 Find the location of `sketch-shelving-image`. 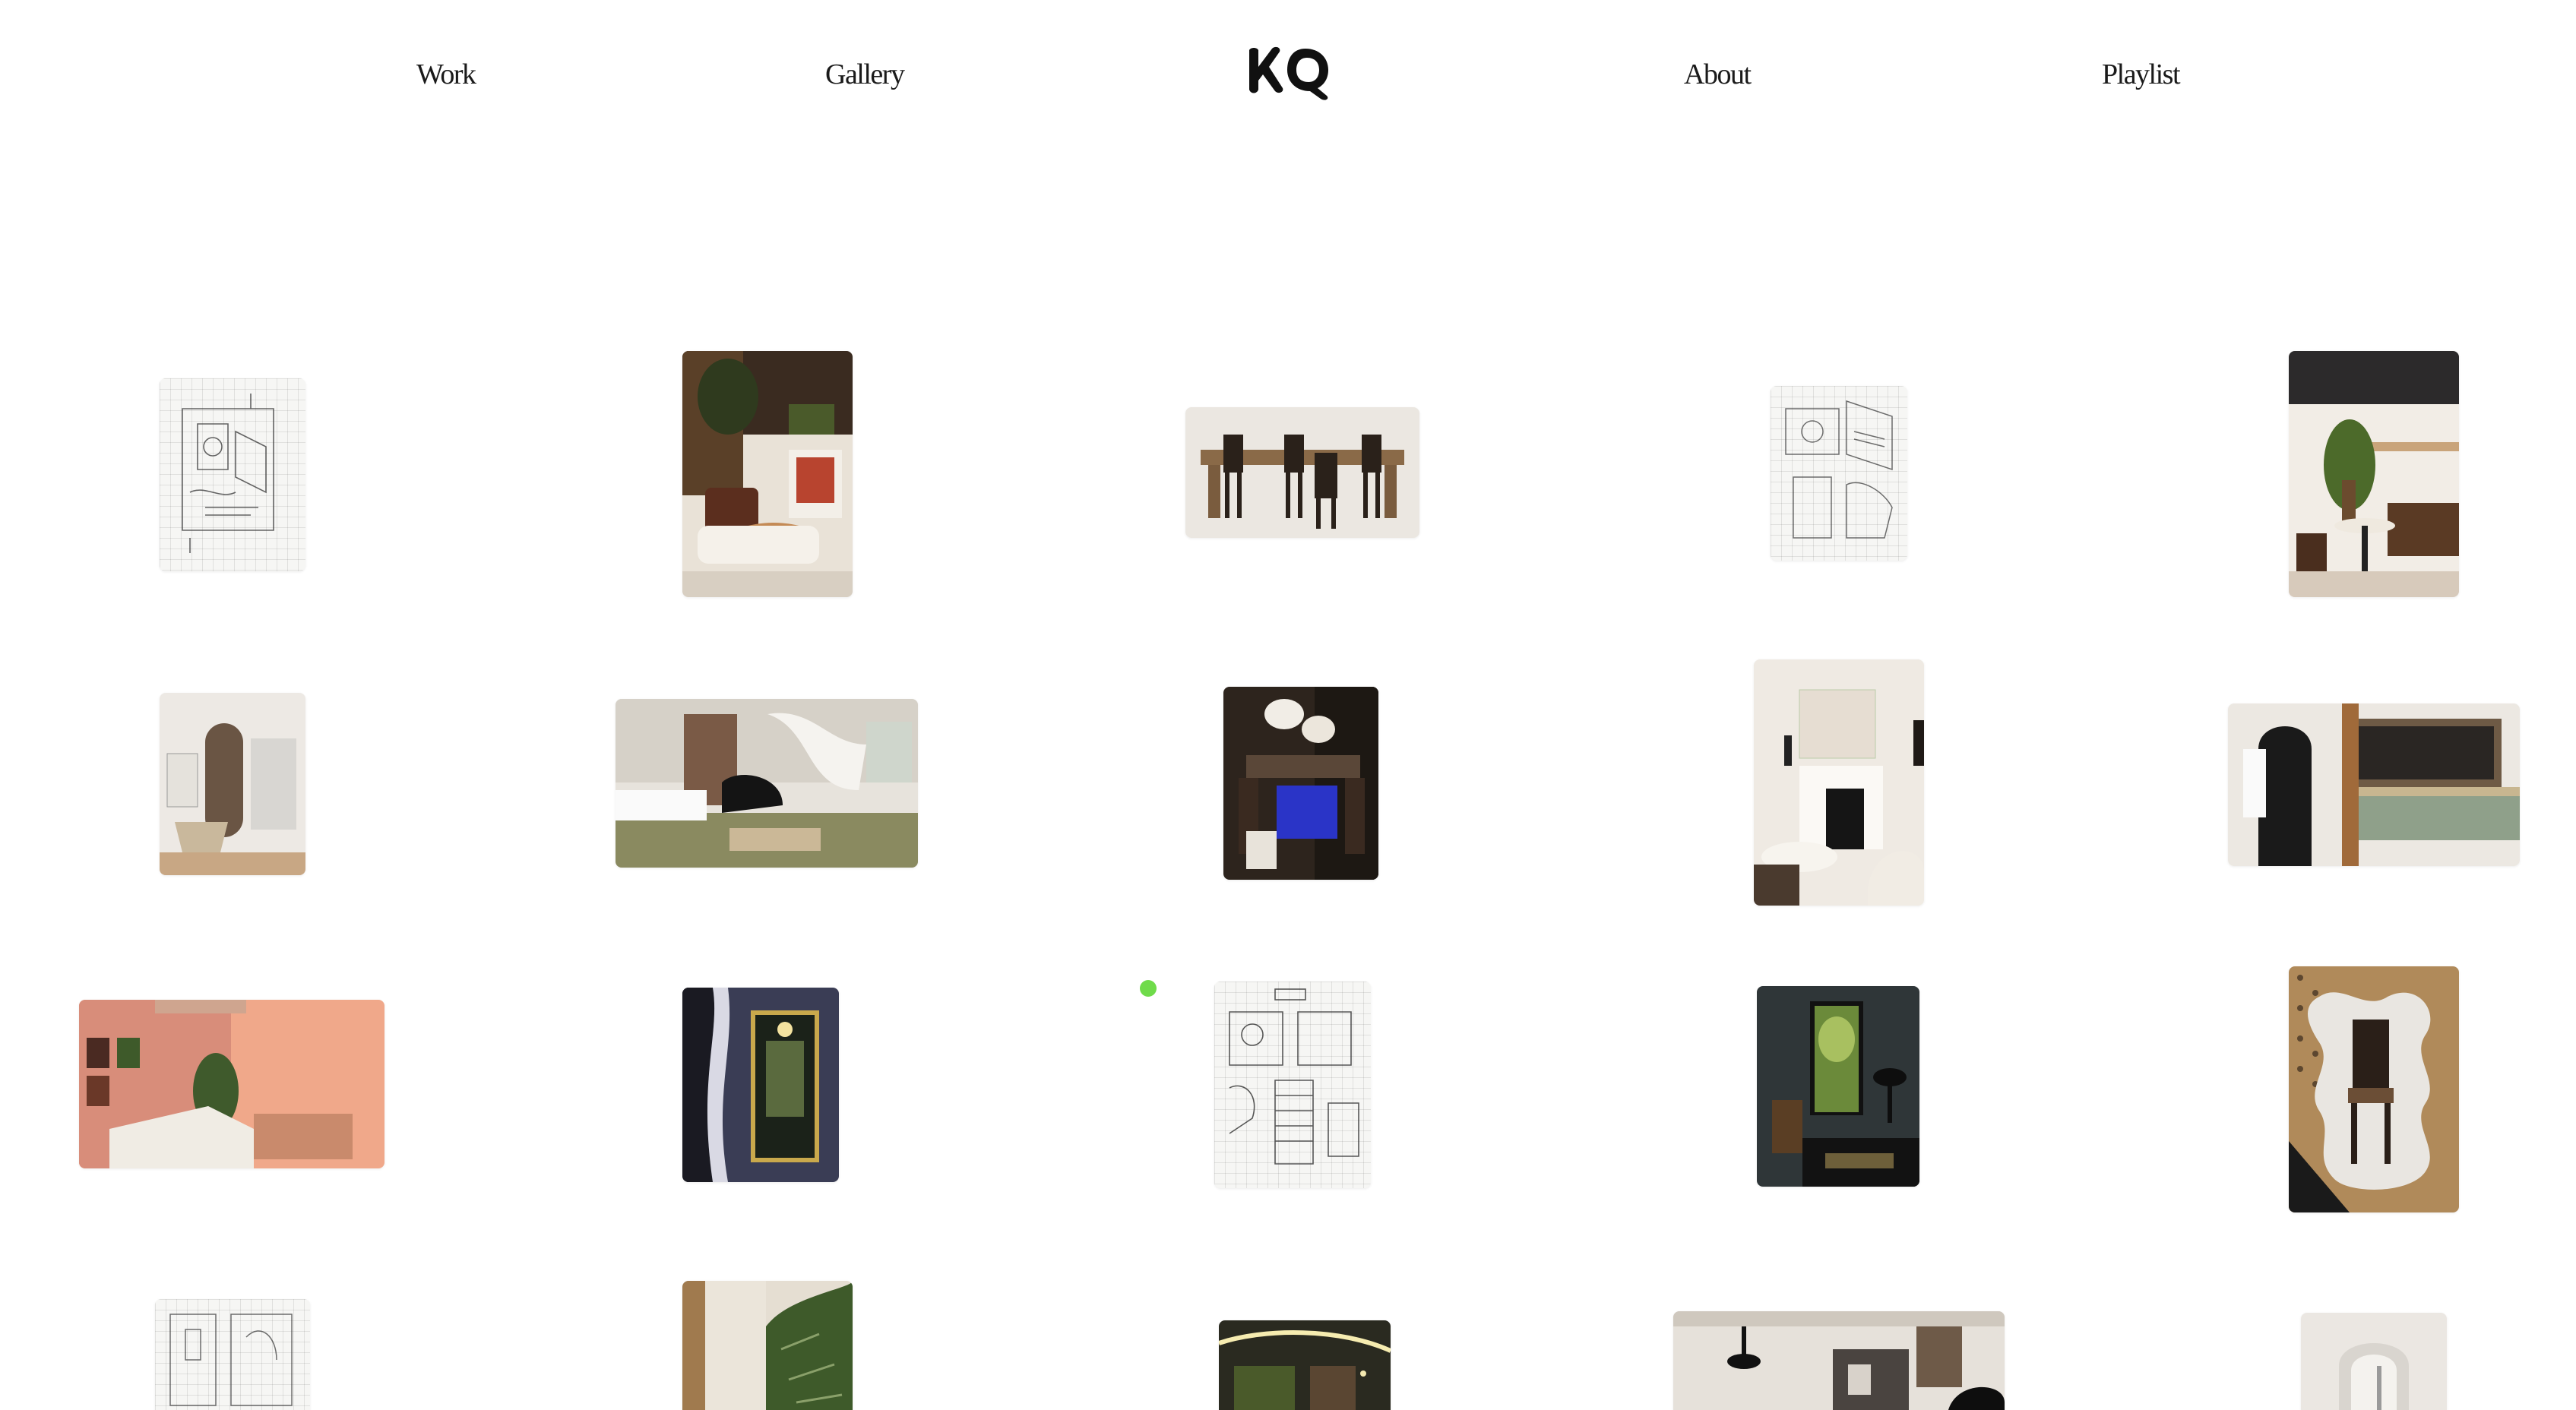

sketch-shelving-image is located at coordinates (1294, 1076).